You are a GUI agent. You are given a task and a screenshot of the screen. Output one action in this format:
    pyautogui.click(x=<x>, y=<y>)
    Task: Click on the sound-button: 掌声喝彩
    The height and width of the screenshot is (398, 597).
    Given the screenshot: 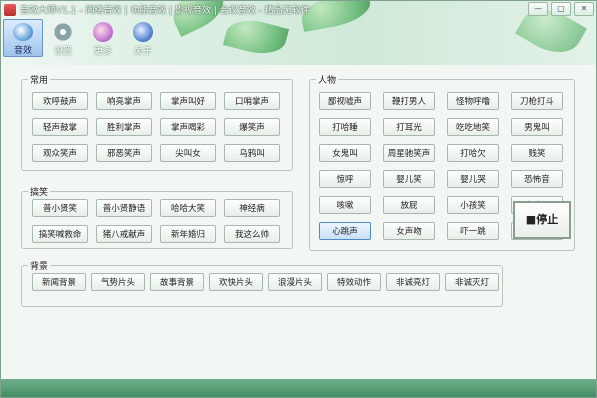 What is the action you would take?
    pyautogui.click(x=188, y=127)
    